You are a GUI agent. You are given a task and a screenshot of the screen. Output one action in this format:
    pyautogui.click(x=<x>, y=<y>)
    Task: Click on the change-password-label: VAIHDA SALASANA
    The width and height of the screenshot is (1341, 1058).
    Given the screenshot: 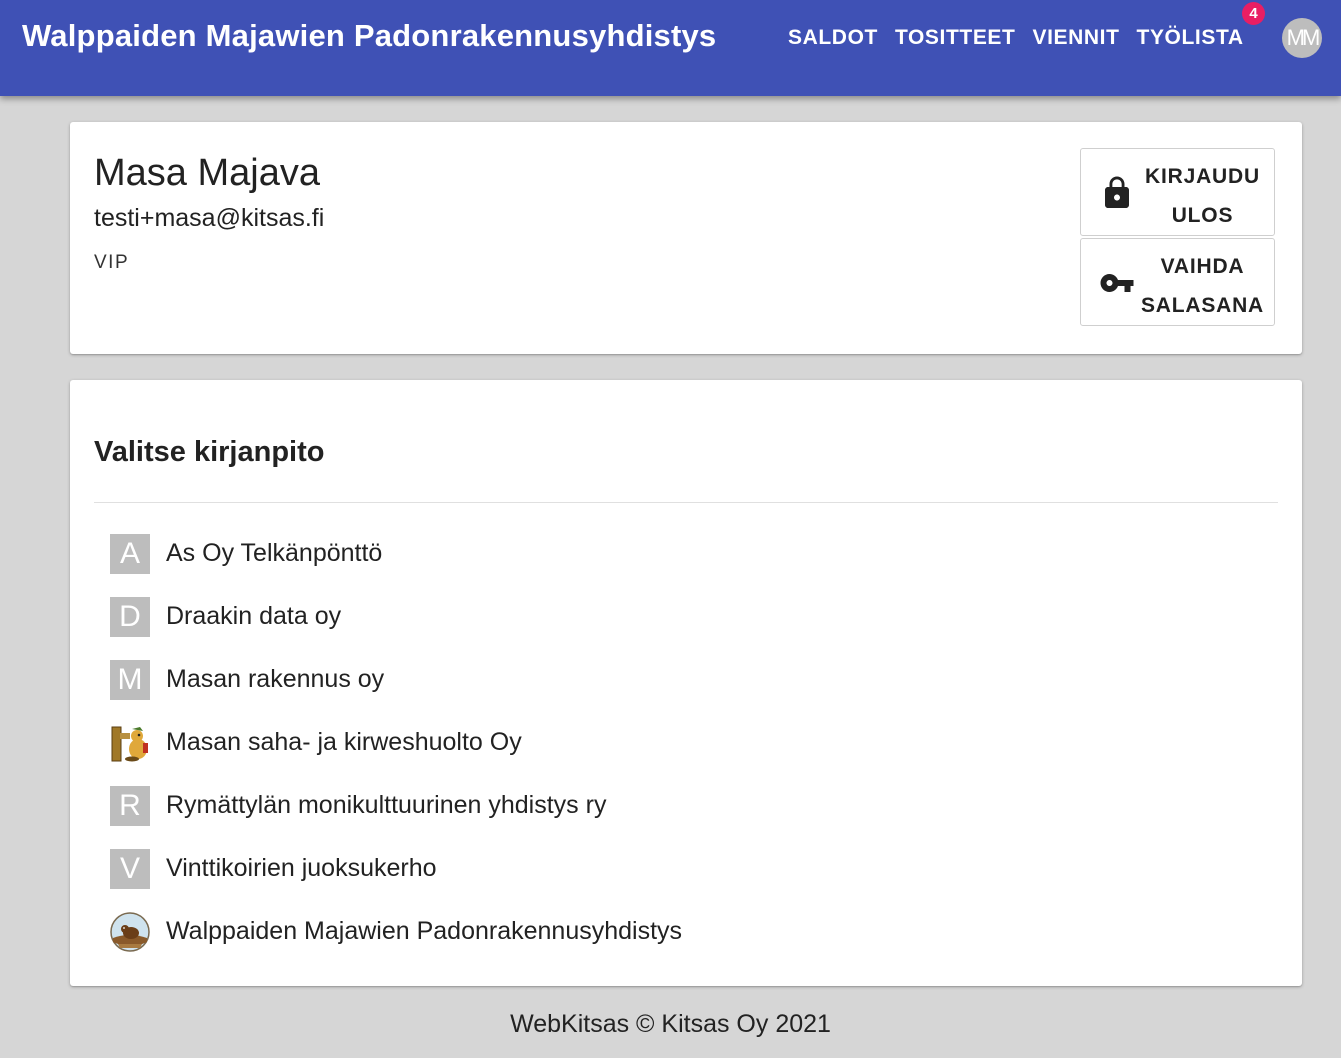 What is the action you would take?
    pyautogui.click(x=1202, y=286)
    